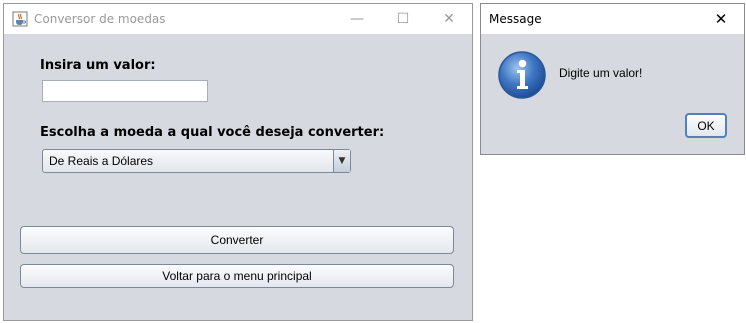  What do you see at coordinates (125, 91) in the screenshot?
I see `value-input` at bounding box center [125, 91].